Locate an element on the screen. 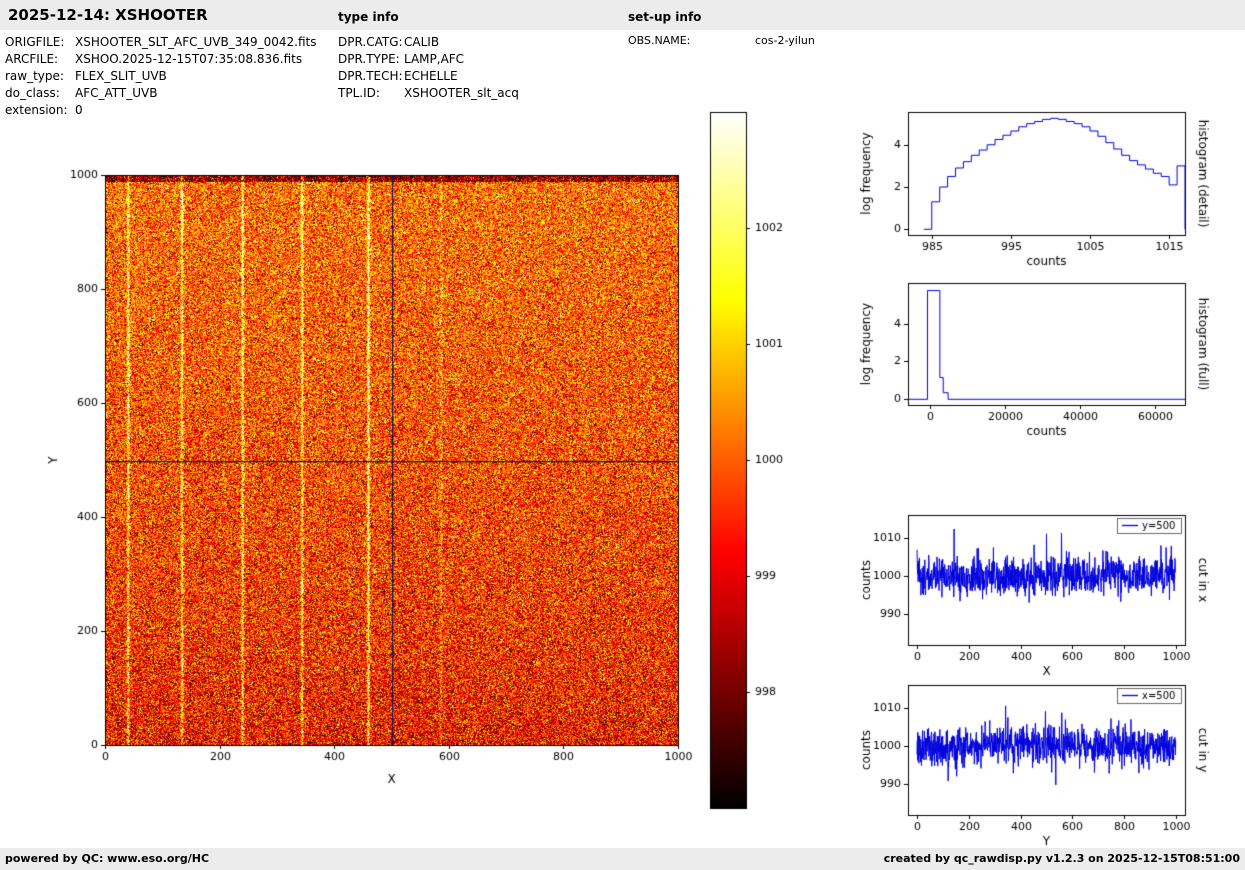  meta-label-dprcatg: DPR.CATG: is located at coordinates (370, 42).